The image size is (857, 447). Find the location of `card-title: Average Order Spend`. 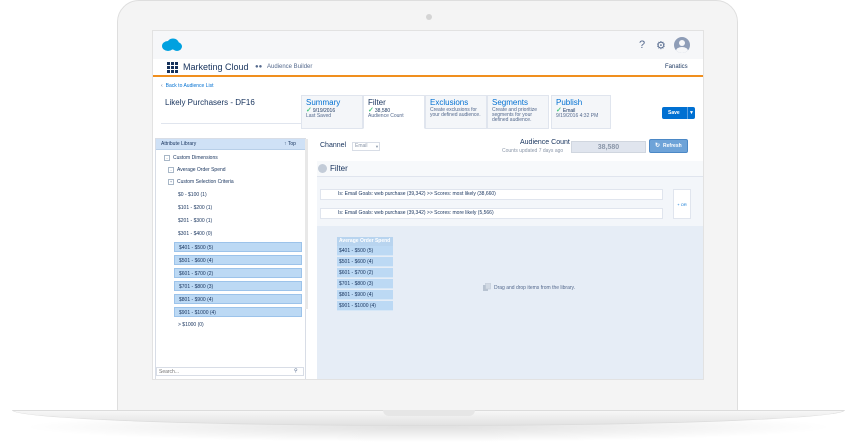

card-title: Average Order Spend is located at coordinates (365, 241).